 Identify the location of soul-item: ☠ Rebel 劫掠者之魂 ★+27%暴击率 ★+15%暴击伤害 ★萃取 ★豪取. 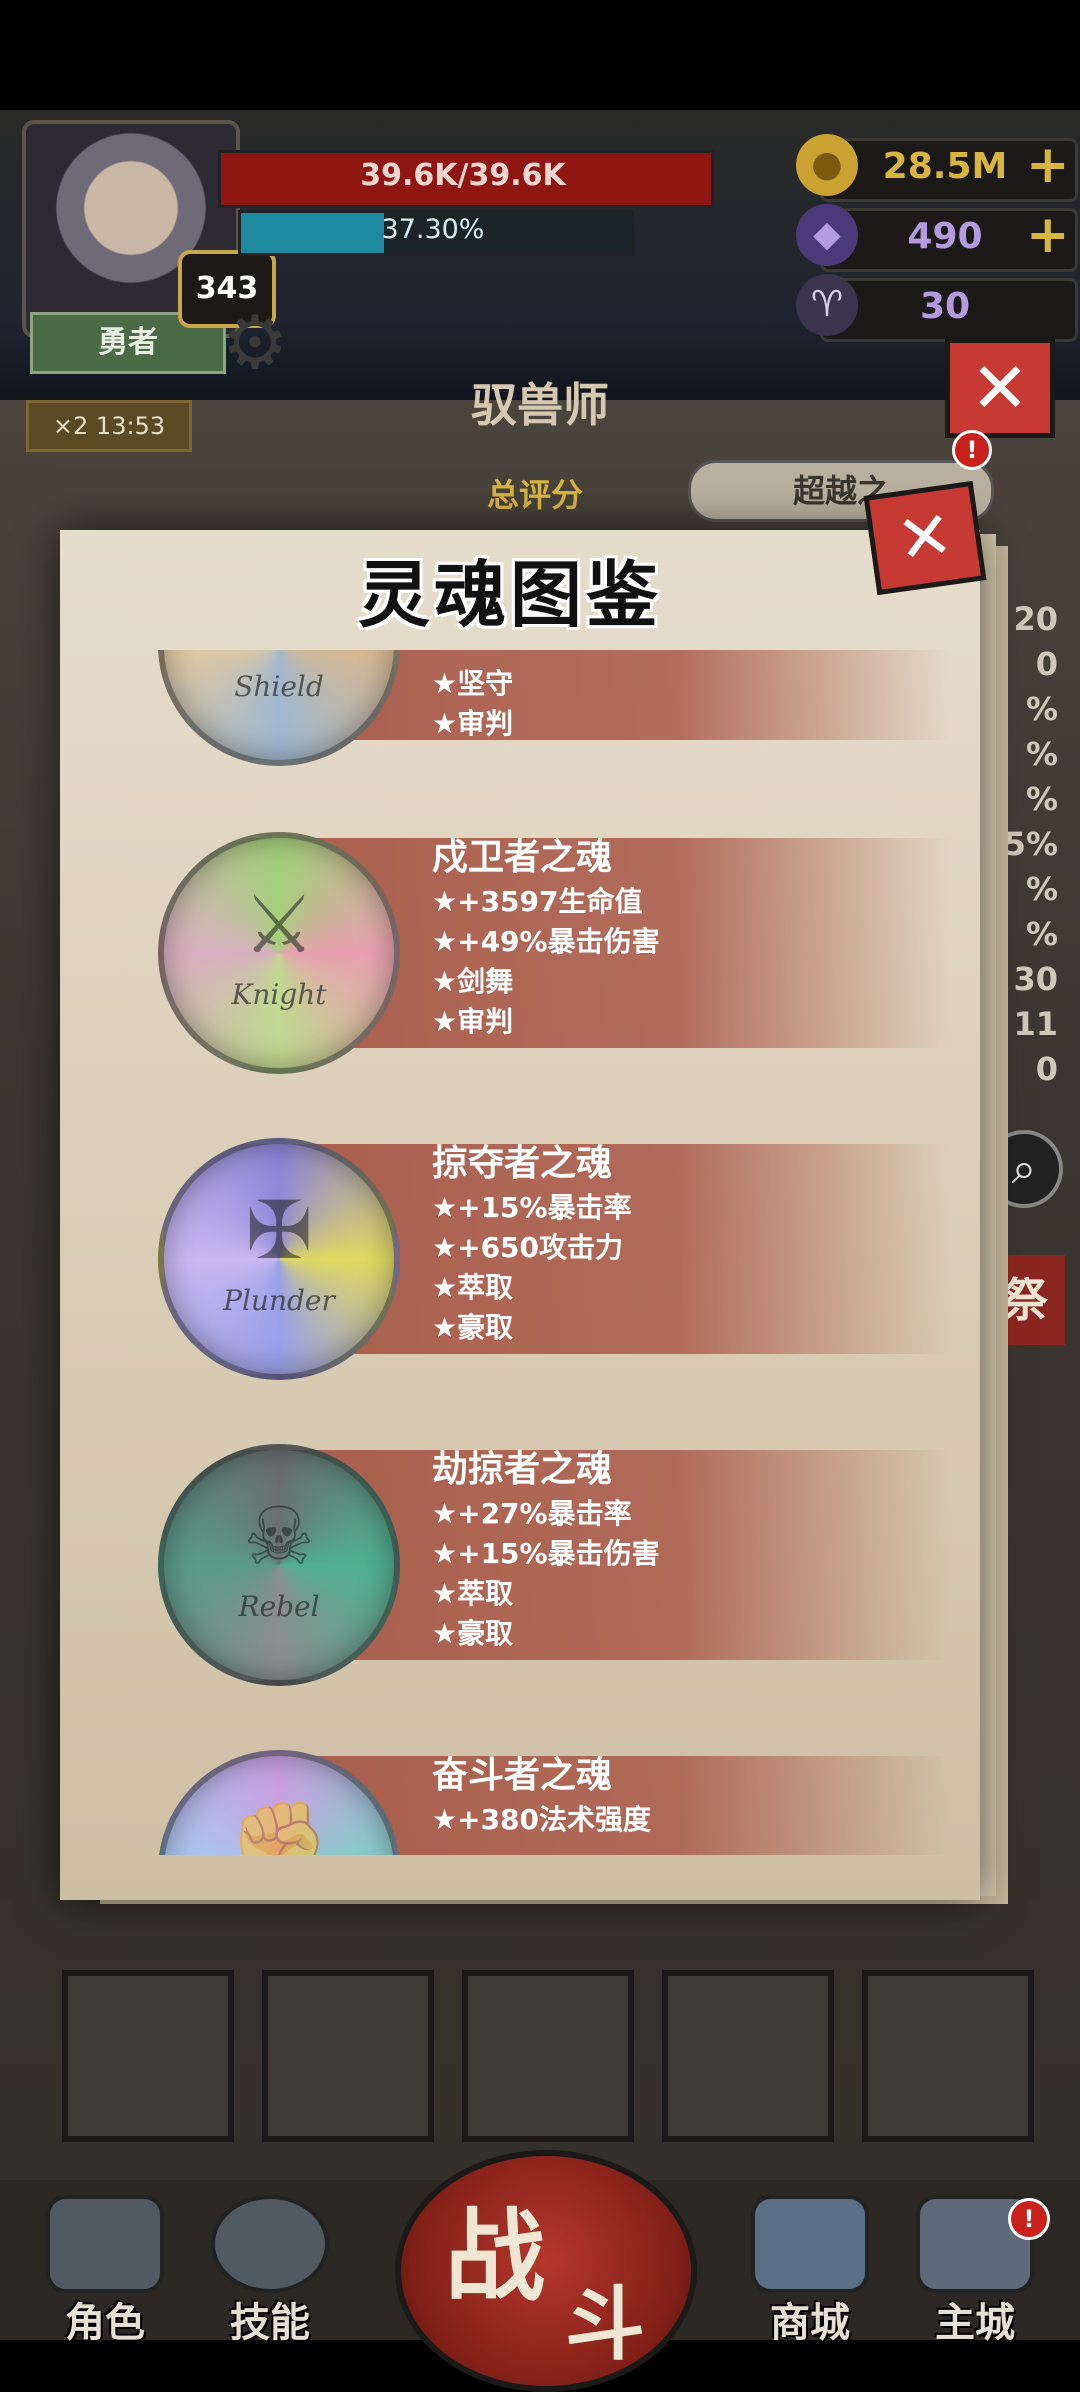
(550, 1560).